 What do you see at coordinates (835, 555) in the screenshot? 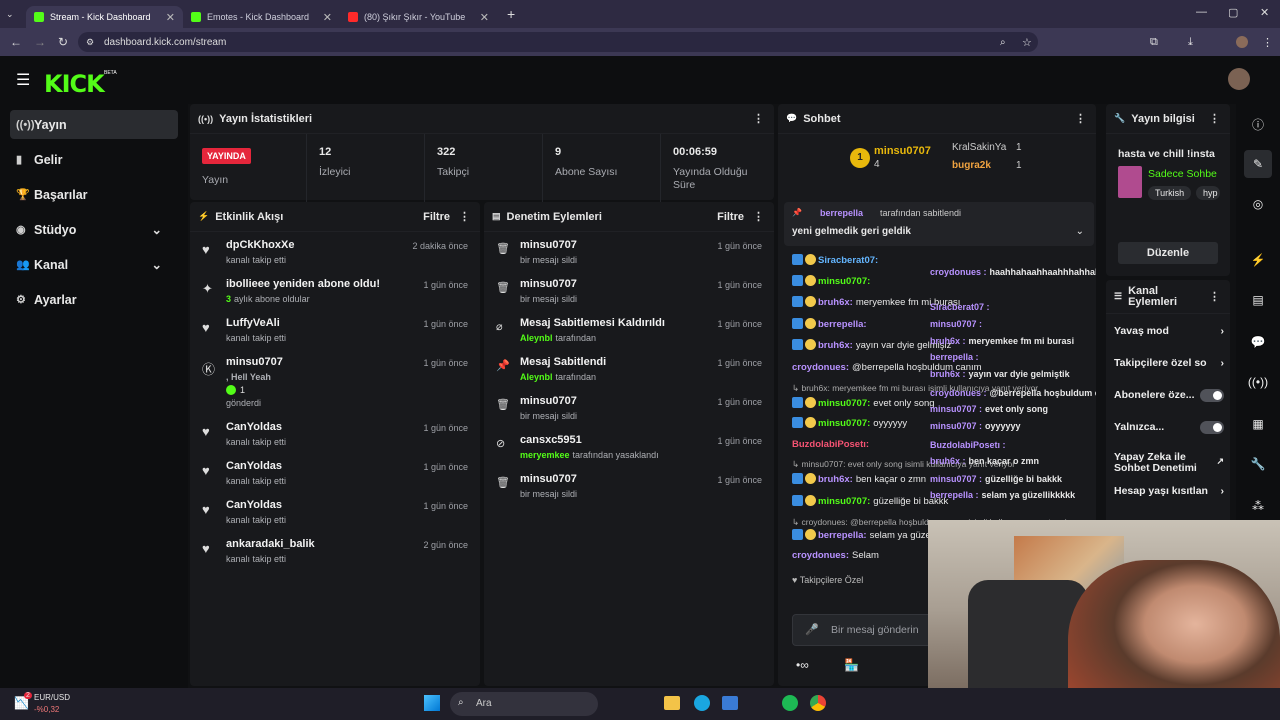
I see `chat-message: croydonues: Selam` at bounding box center [835, 555].